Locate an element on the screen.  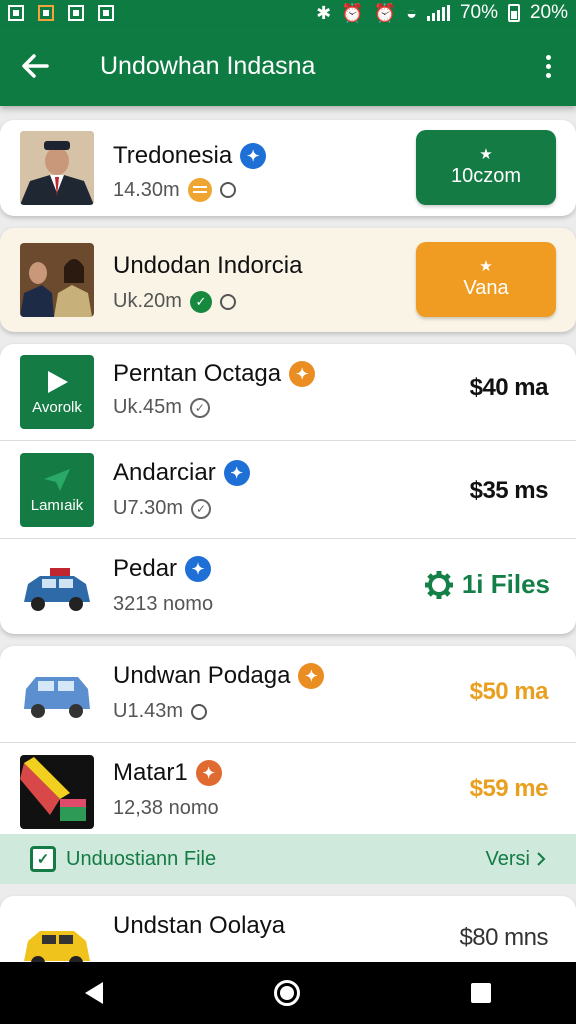
version-link: Versi is located at coordinates (516, 859).